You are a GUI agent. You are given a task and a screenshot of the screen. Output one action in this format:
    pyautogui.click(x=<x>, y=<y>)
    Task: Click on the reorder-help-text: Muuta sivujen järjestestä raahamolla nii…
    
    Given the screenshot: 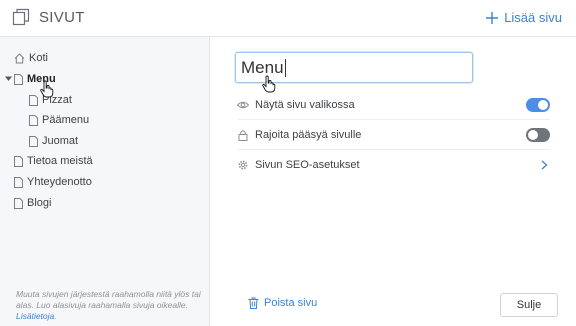 What is the action you would take?
    pyautogui.click(x=108, y=299)
    